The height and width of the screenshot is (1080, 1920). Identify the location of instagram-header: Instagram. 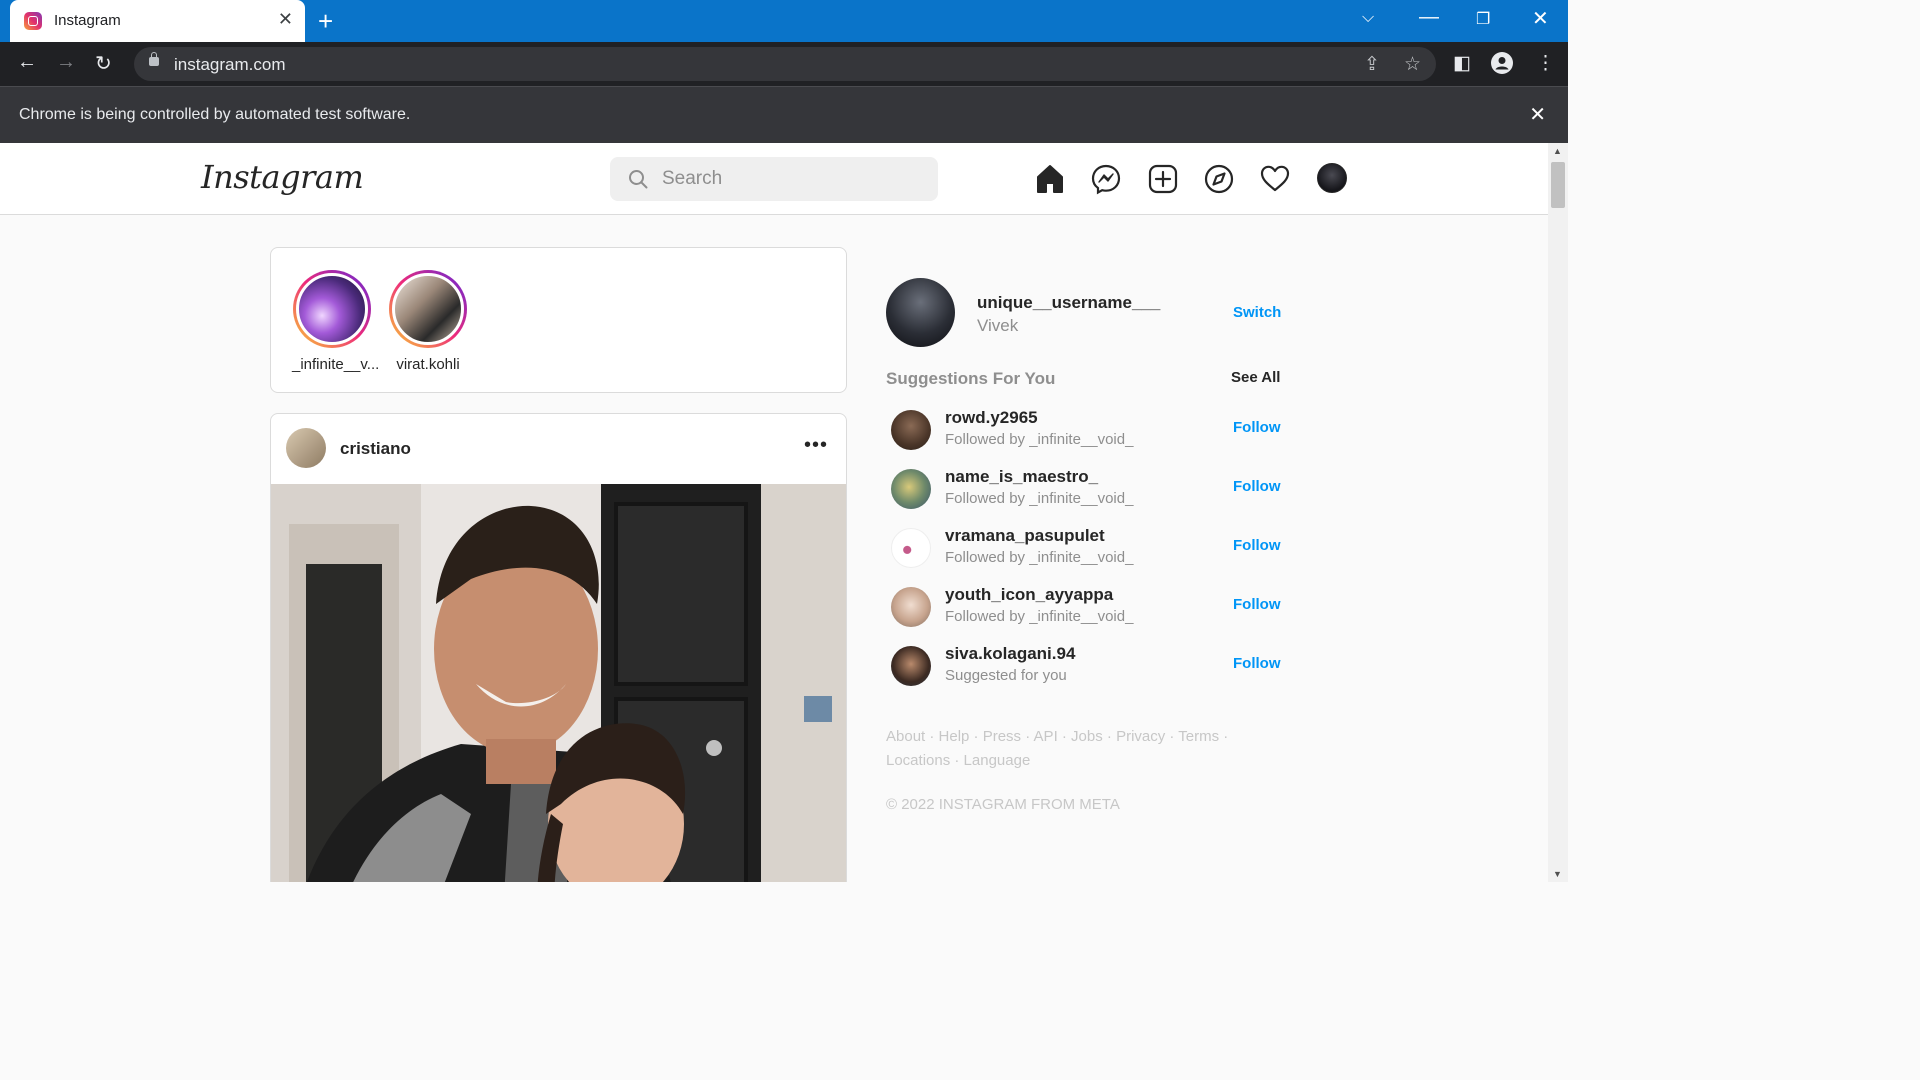
(774, 179).